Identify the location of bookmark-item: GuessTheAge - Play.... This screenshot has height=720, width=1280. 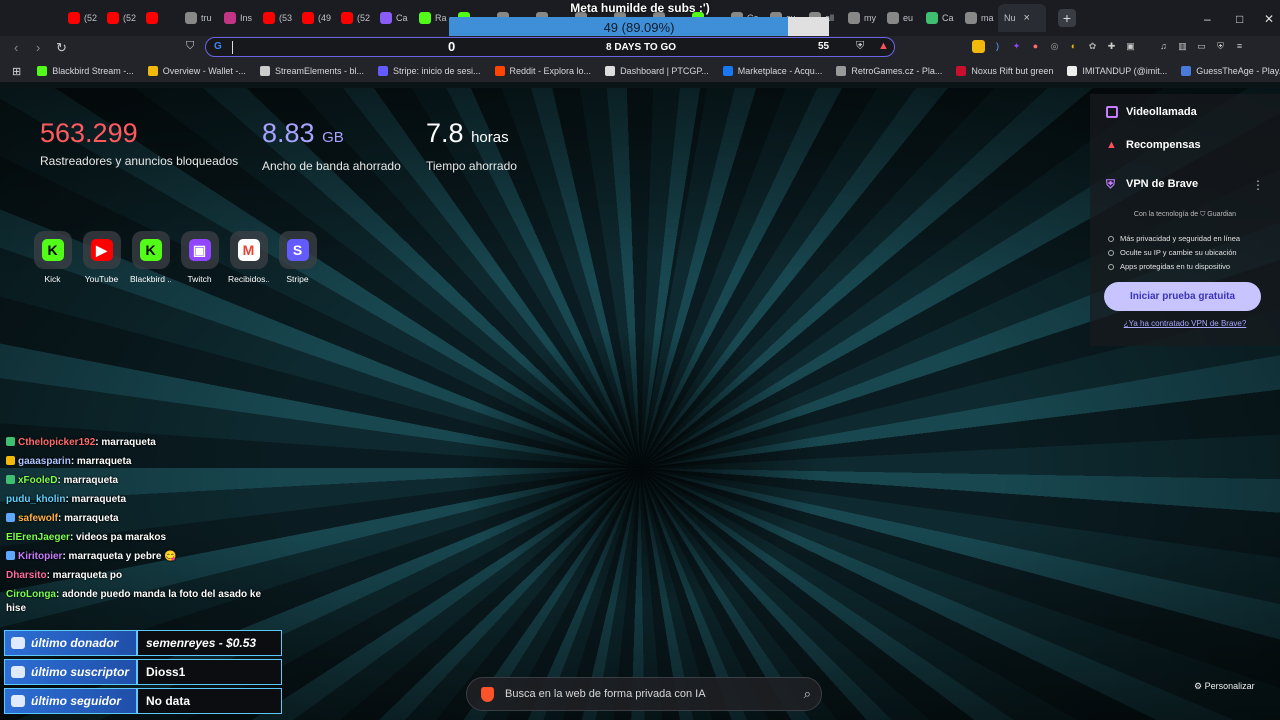
(1230, 71).